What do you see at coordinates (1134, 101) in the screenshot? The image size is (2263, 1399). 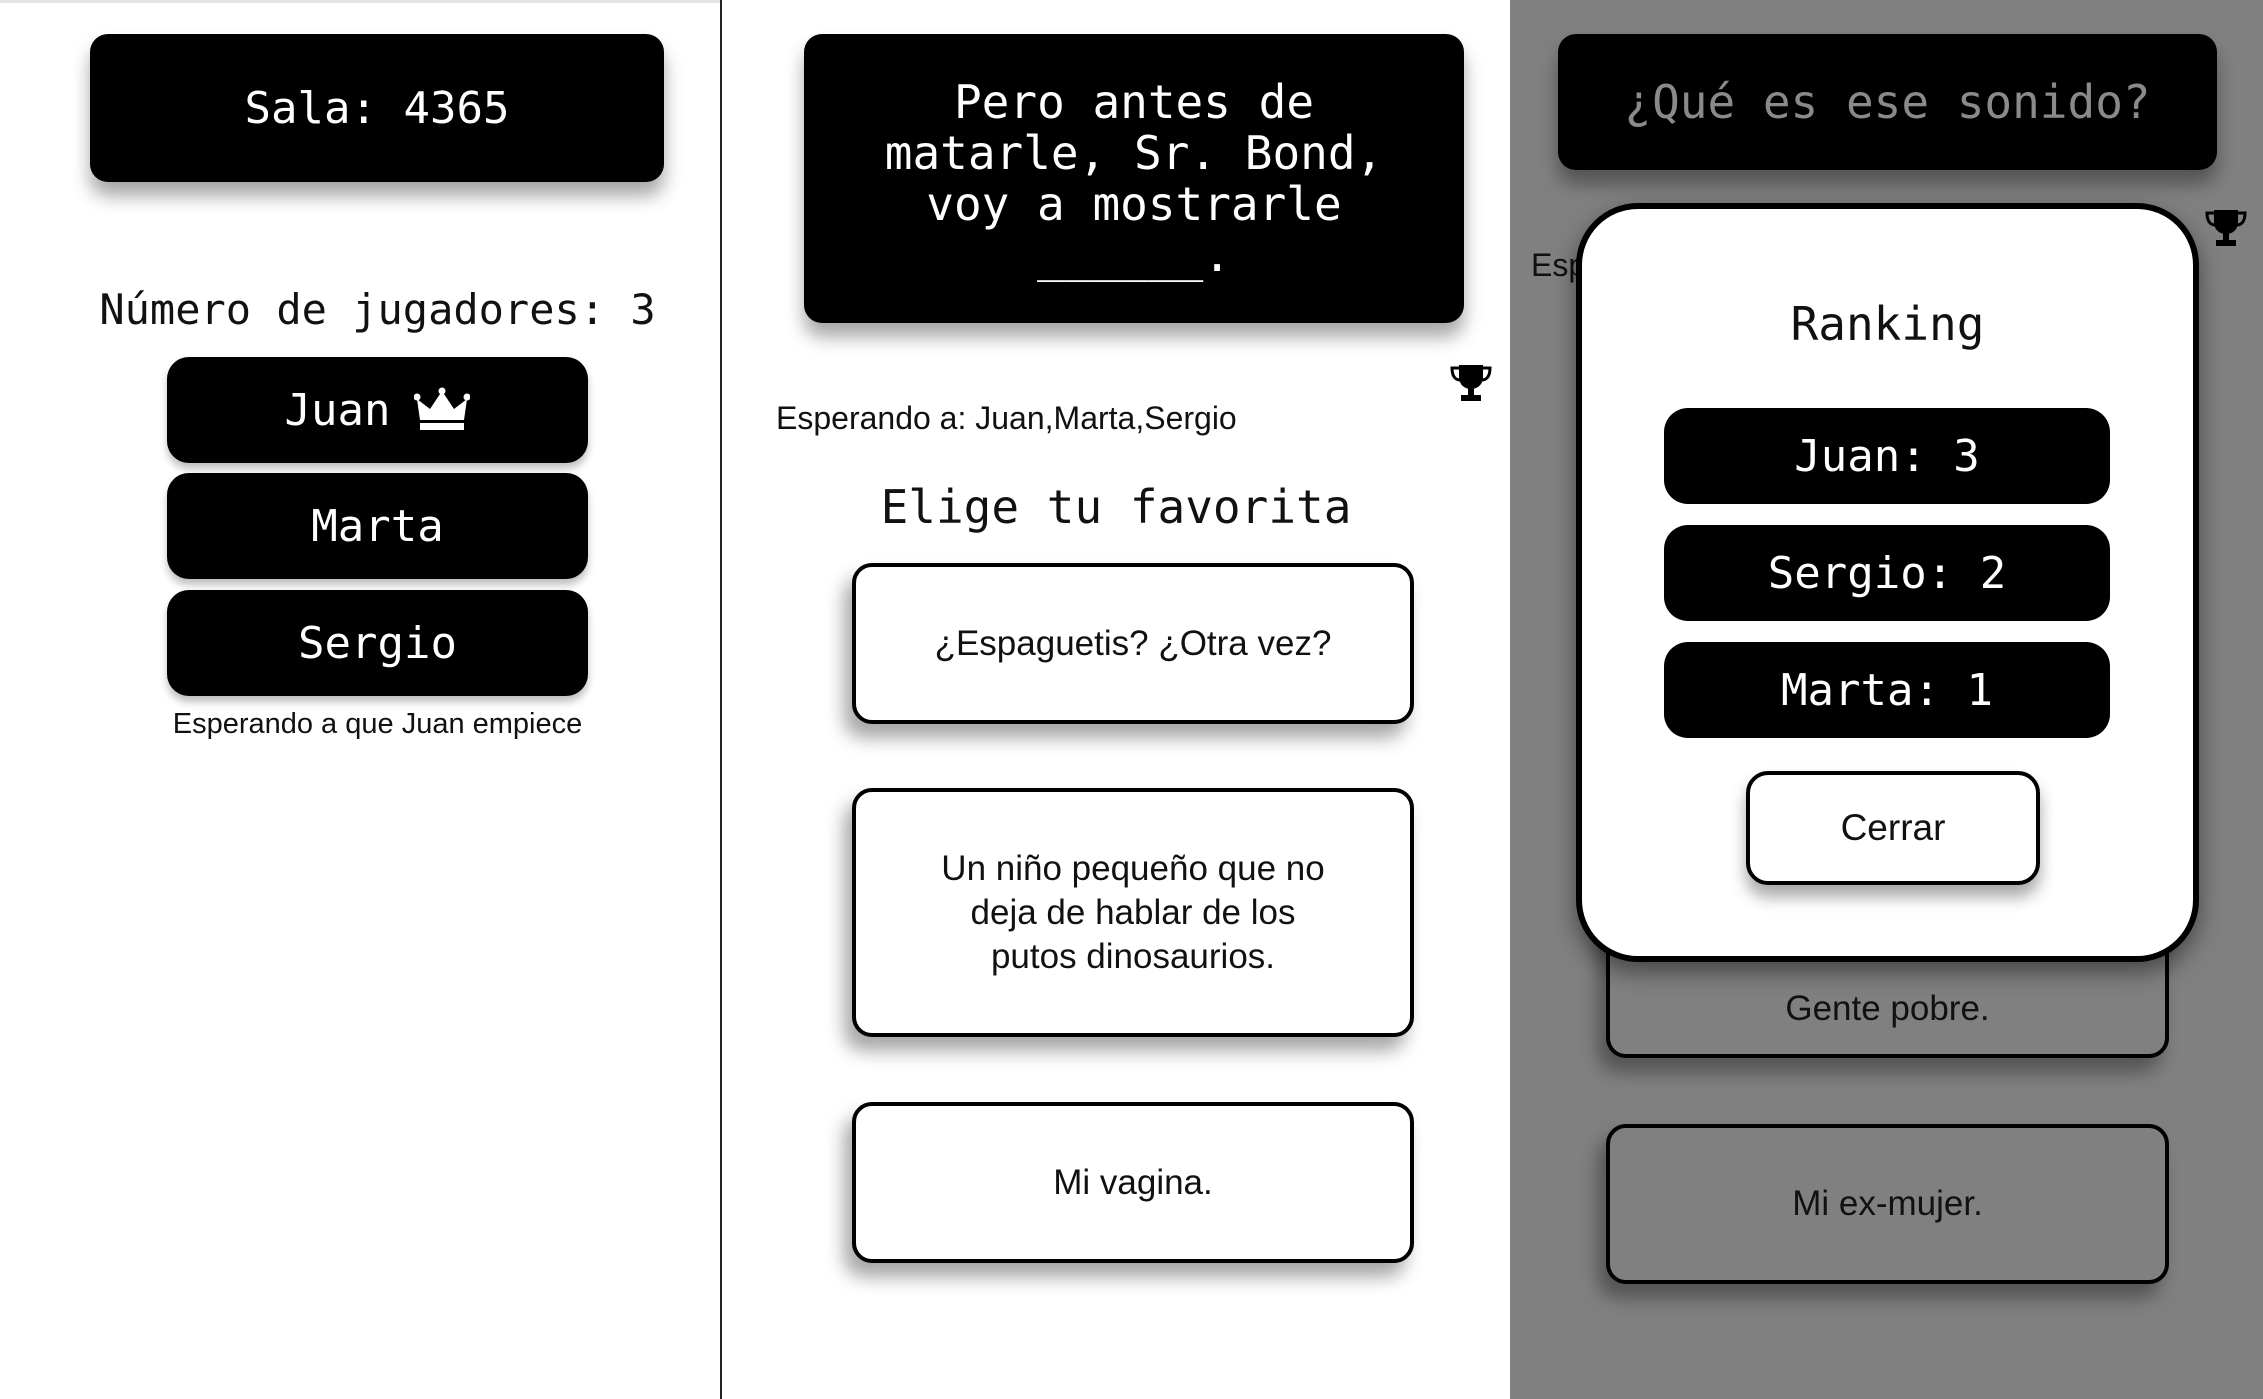 I see `prompt-line: Pero antes de` at bounding box center [1134, 101].